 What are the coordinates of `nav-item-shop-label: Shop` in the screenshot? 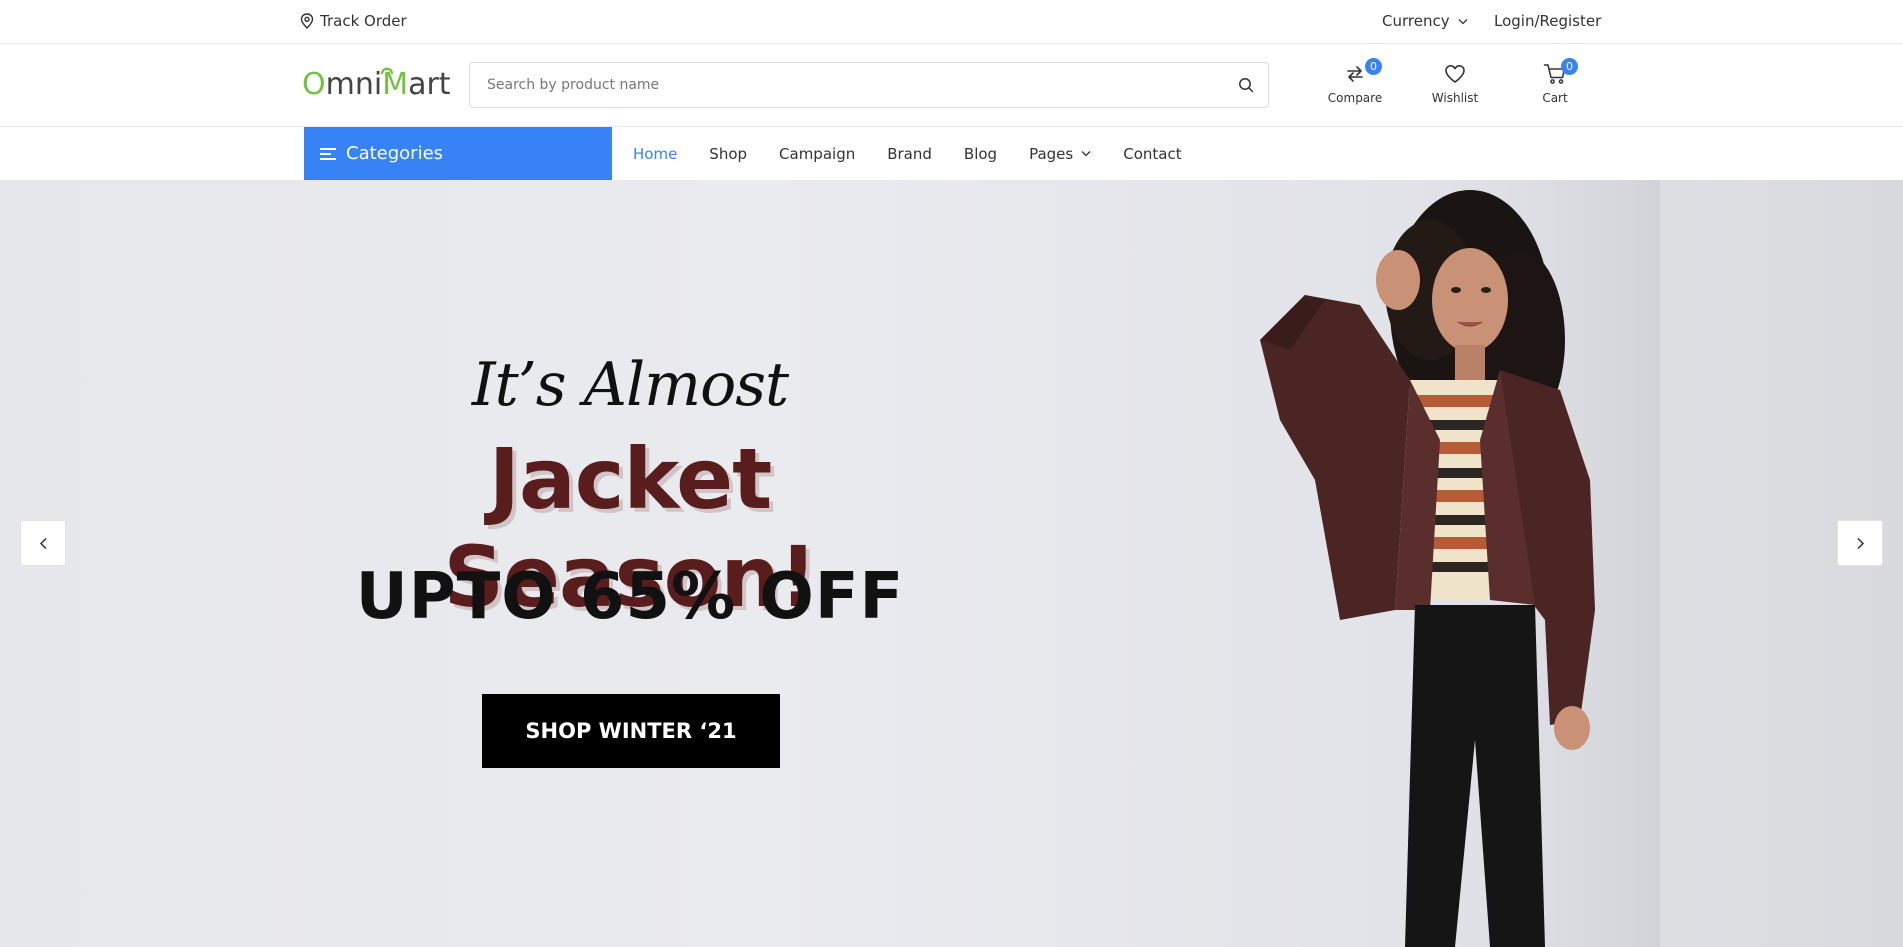 It's located at (728, 153).